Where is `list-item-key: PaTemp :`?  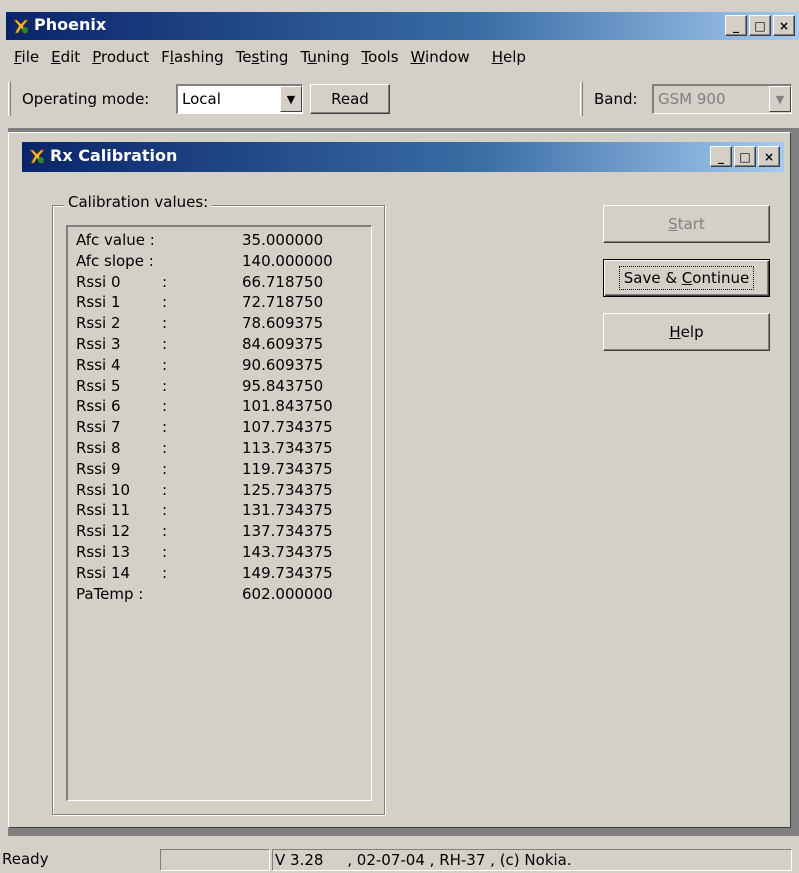 list-item-key: PaTemp : is located at coordinates (110, 593).